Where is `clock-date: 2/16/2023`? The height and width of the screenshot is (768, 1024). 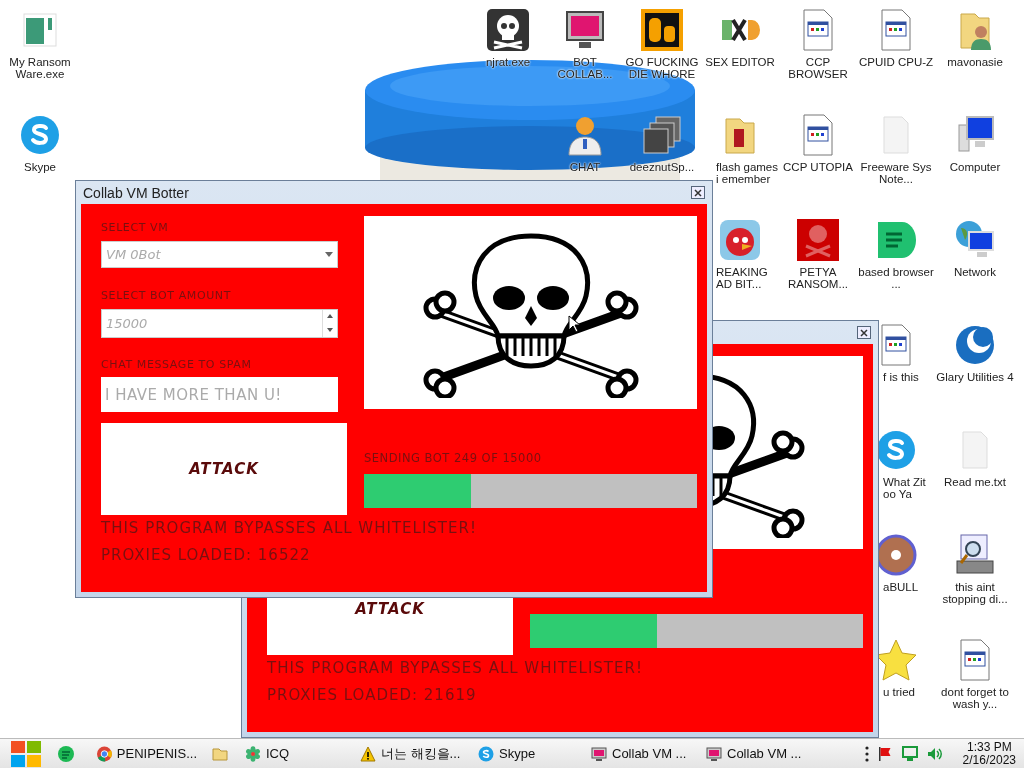 clock-date: 2/16/2023 is located at coordinates (989, 760).